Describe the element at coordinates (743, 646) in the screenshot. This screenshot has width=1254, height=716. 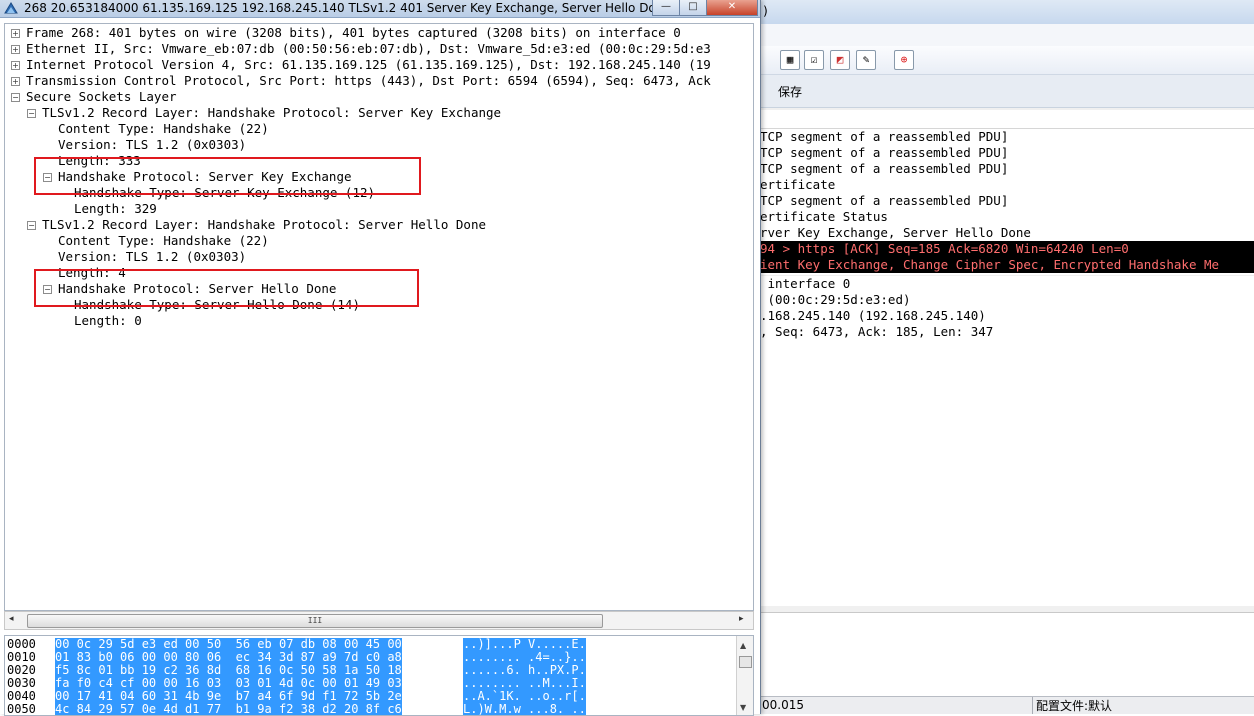
I see `scroll-up-icon: ▲` at that location.